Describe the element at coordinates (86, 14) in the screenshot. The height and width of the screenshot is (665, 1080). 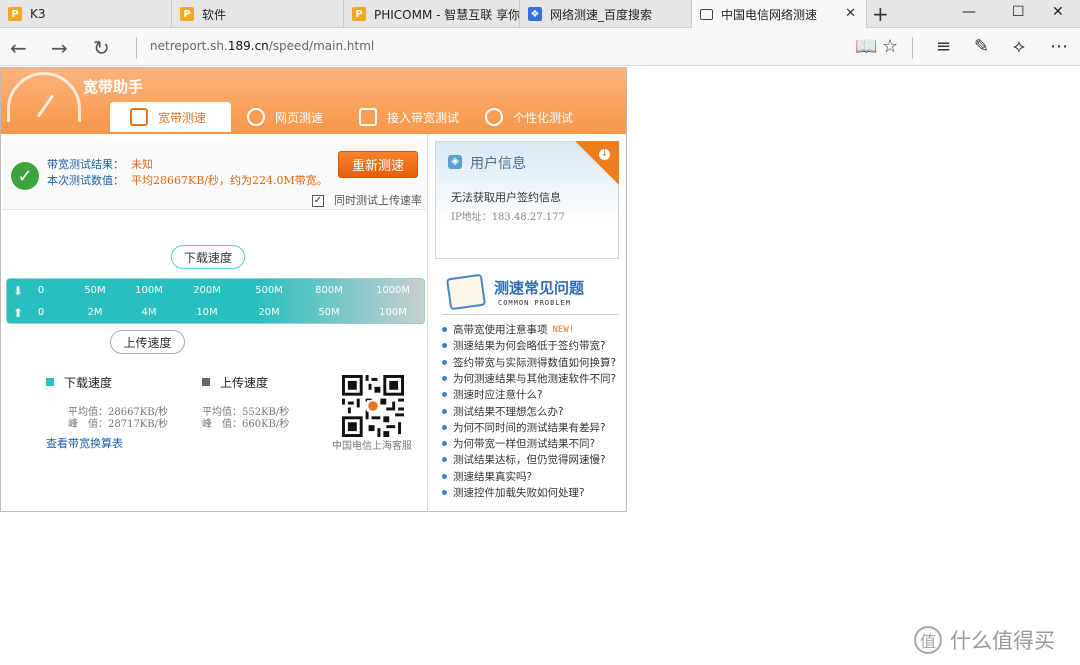
I see `browser-tab-k3: P K3` at that location.